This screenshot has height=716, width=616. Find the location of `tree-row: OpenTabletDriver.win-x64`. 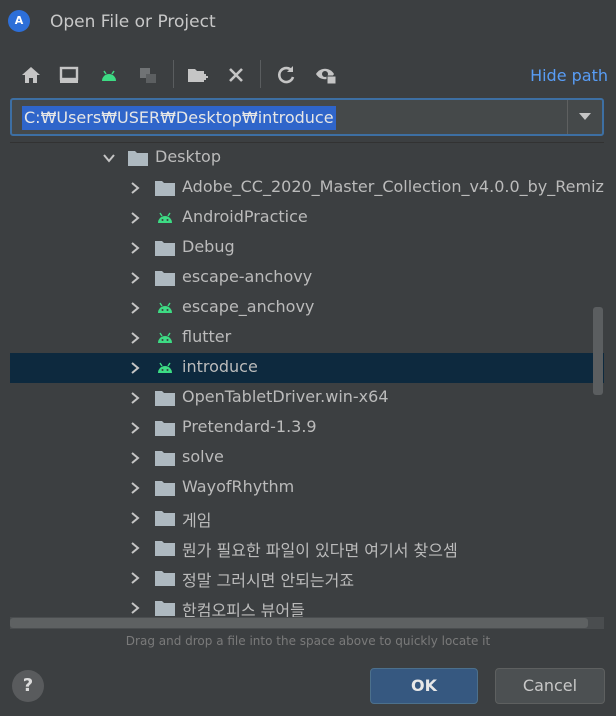

tree-row: OpenTabletDriver.win-x64 is located at coordinates (307, 398).